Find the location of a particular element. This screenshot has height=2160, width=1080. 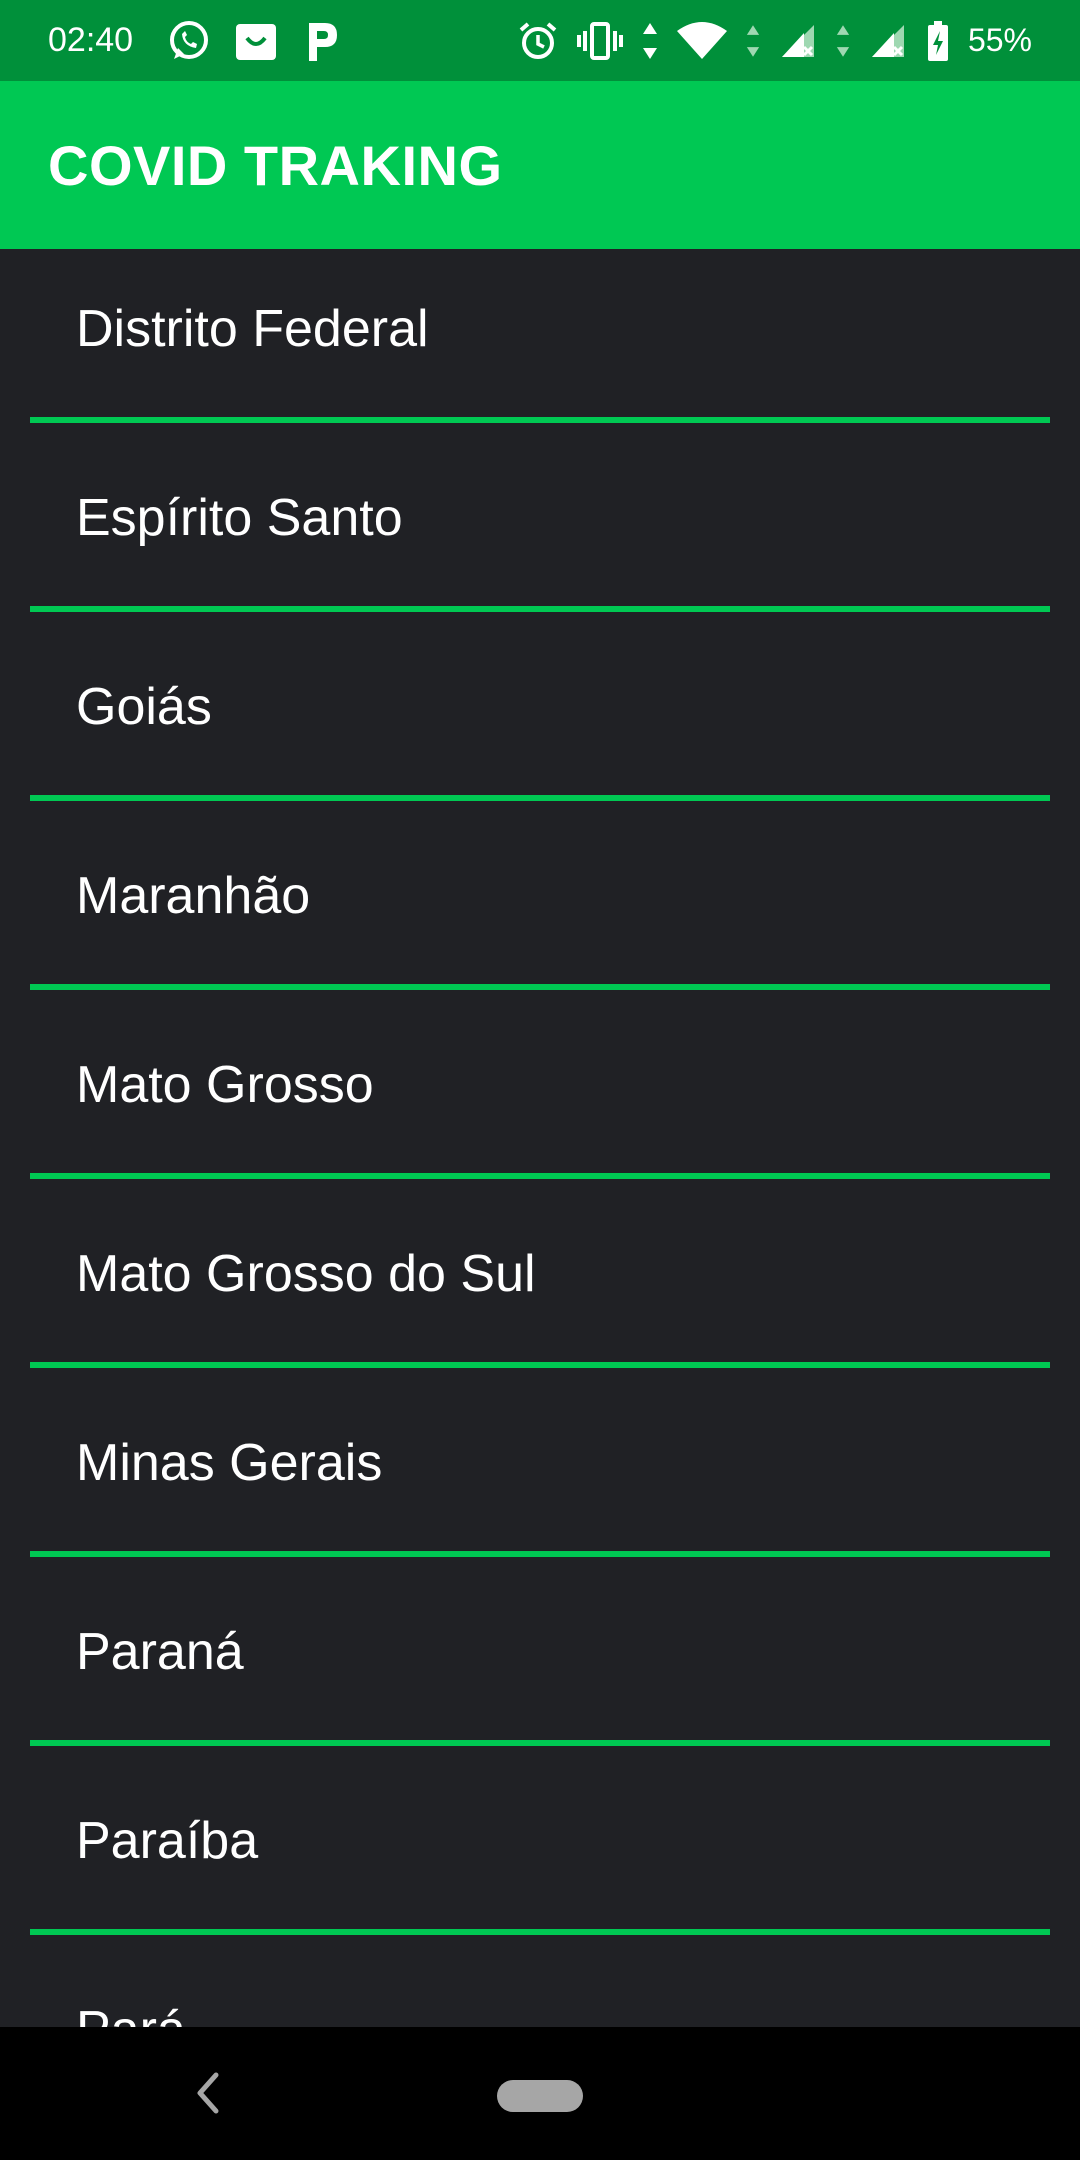

list-item: Maranhão is located at coordinates (540, 910).